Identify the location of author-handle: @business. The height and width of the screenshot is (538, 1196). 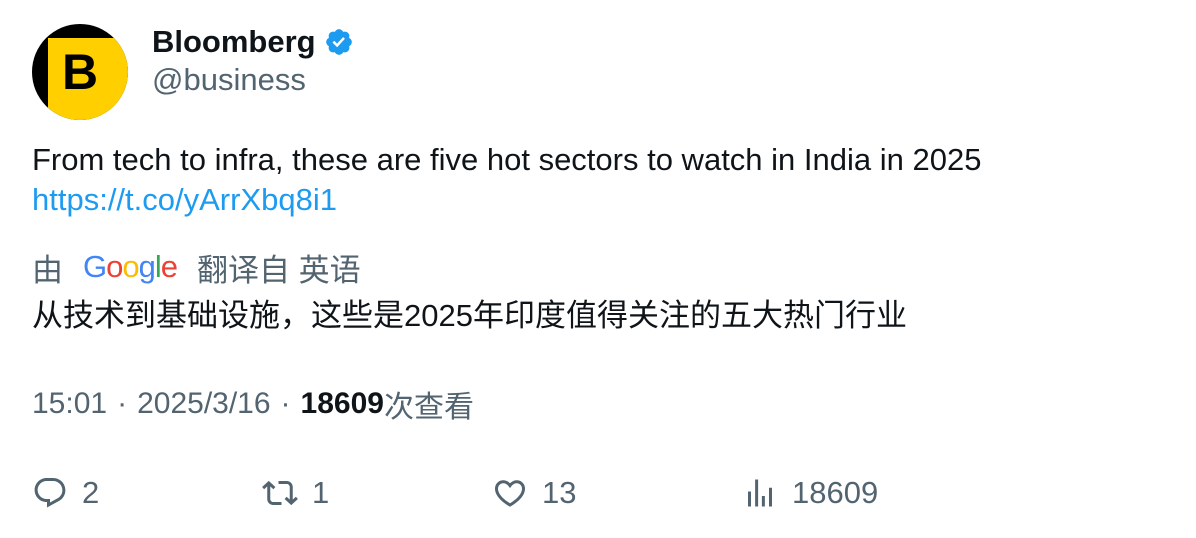
(229, 80).